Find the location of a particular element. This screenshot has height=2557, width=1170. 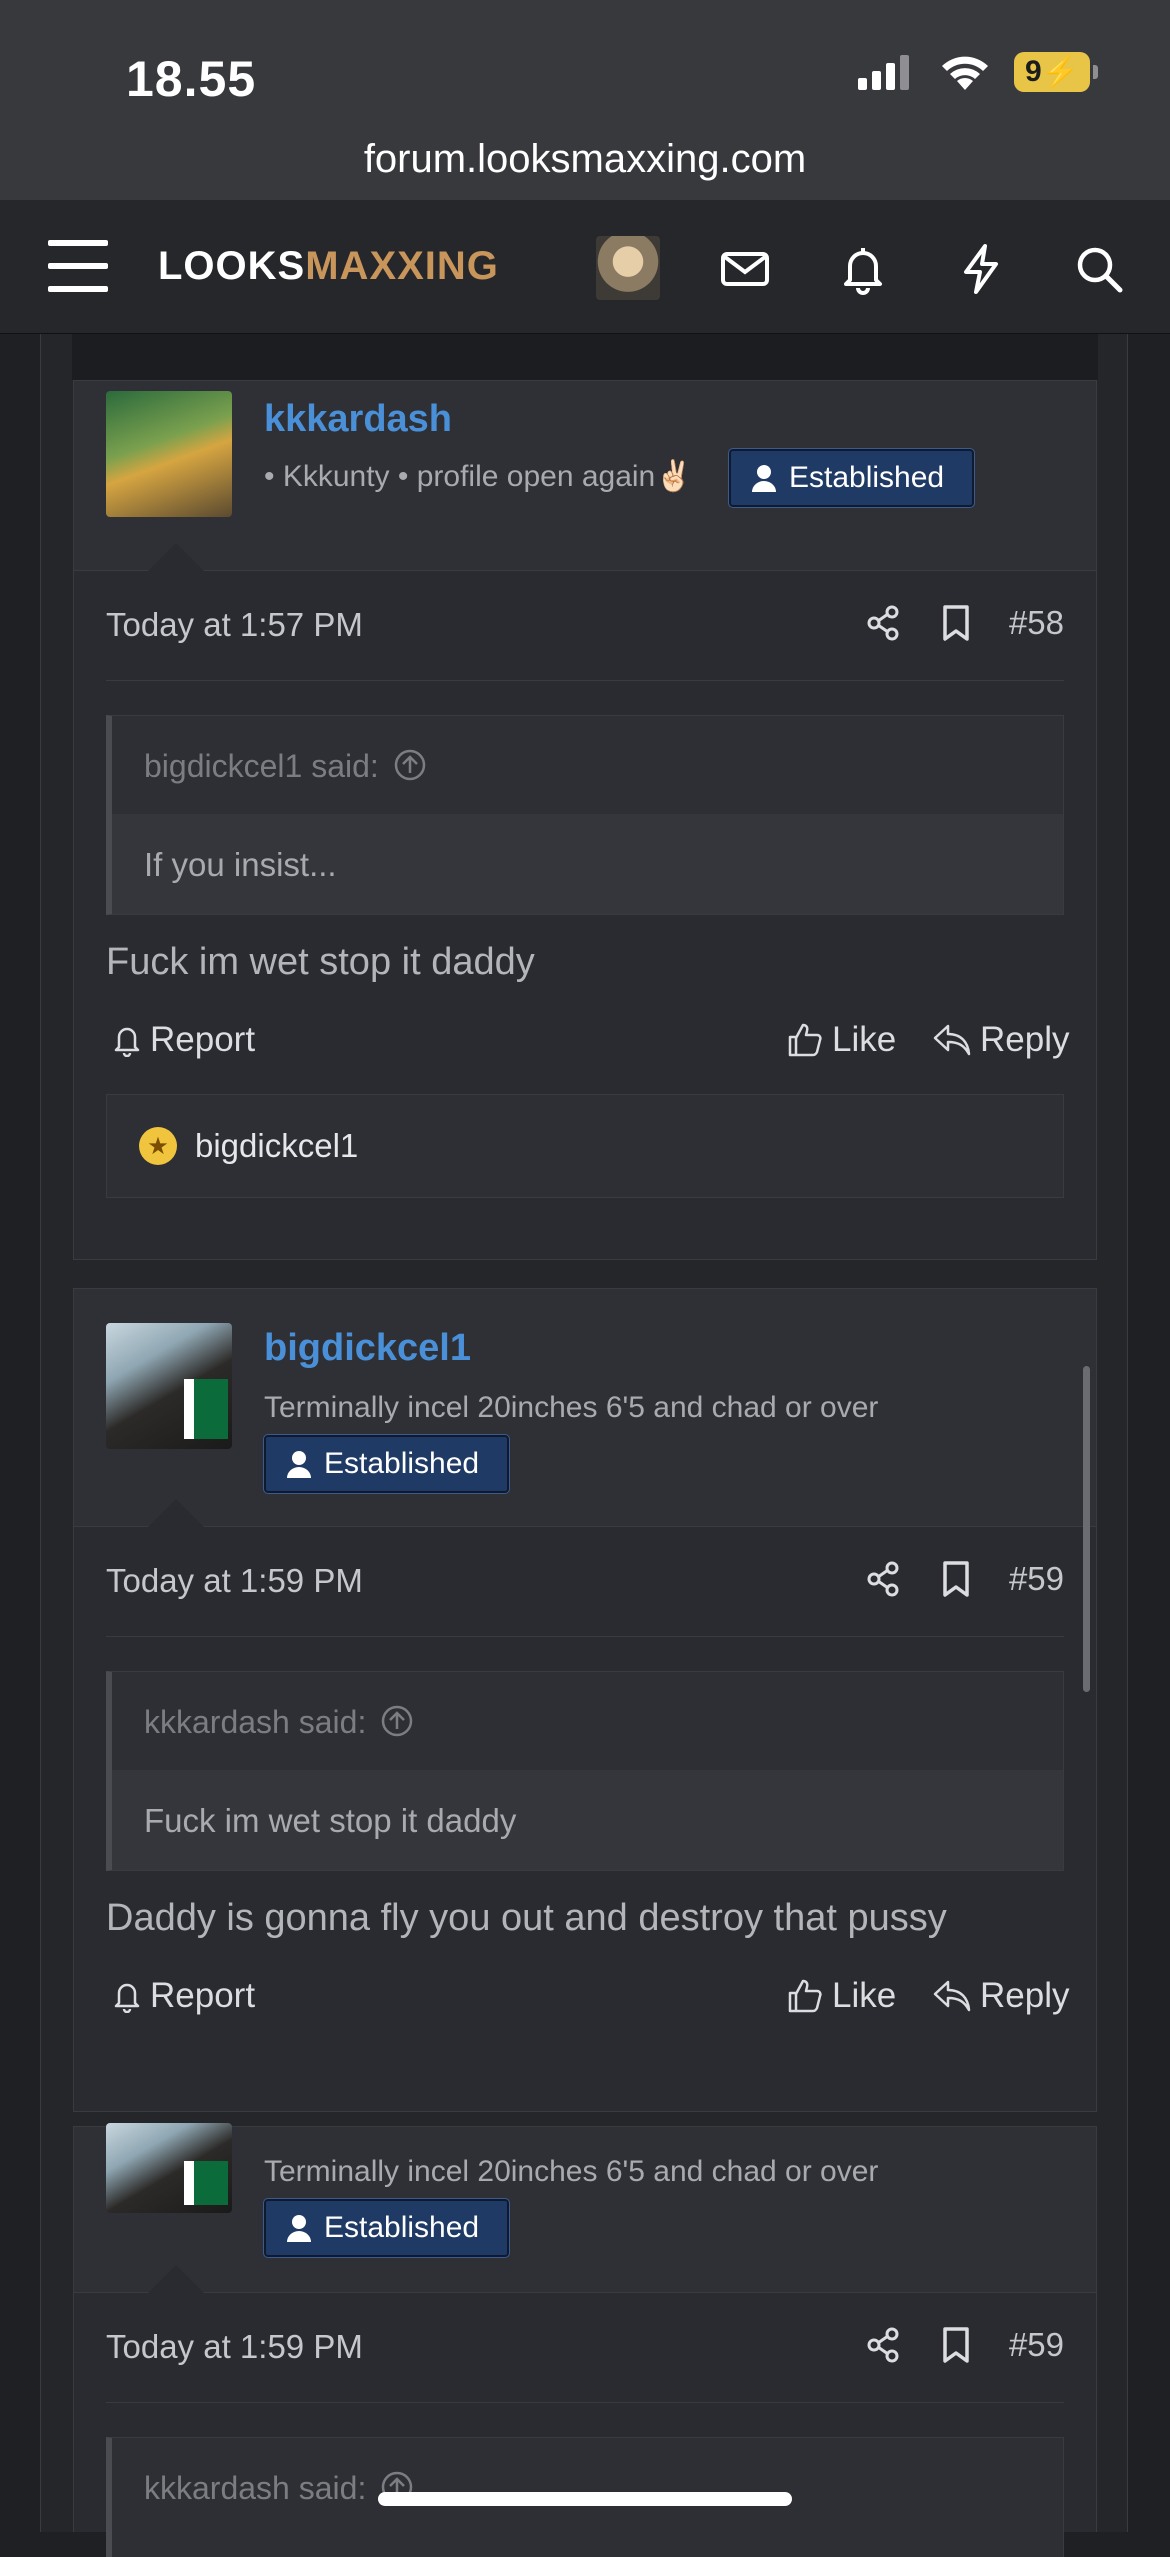

username: kkkardash is located at coordinates (358, 419).